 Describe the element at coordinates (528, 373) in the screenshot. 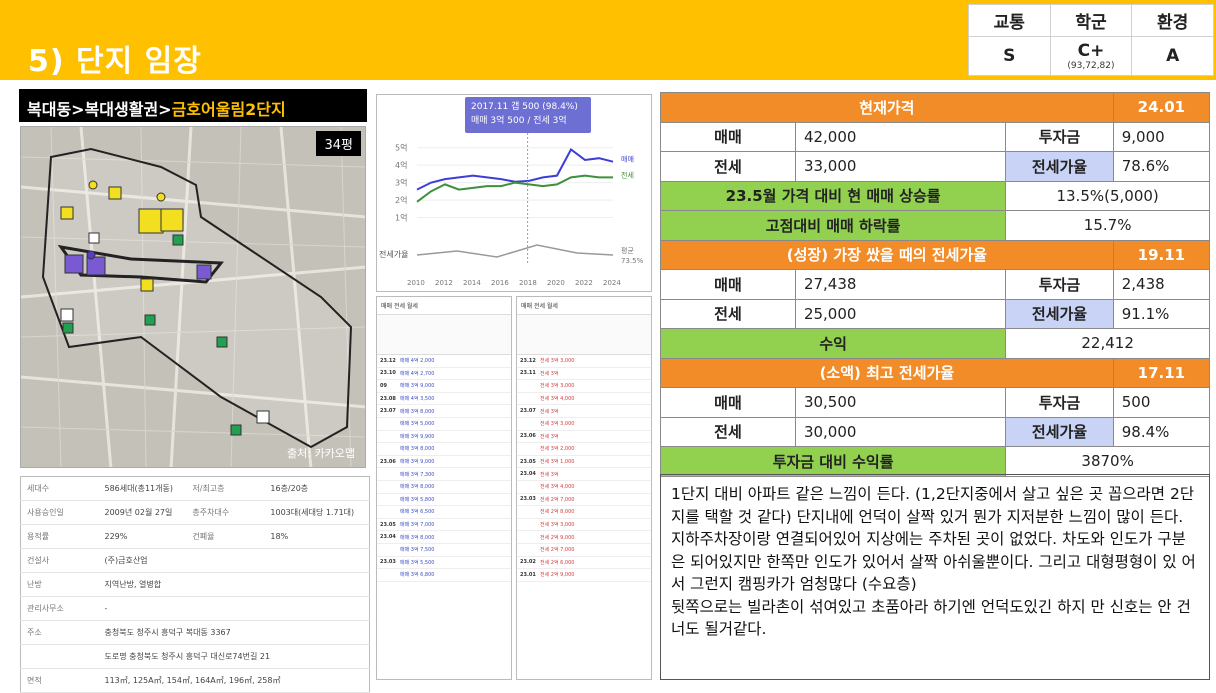

I see `list-item-date: 23.11` at that location.